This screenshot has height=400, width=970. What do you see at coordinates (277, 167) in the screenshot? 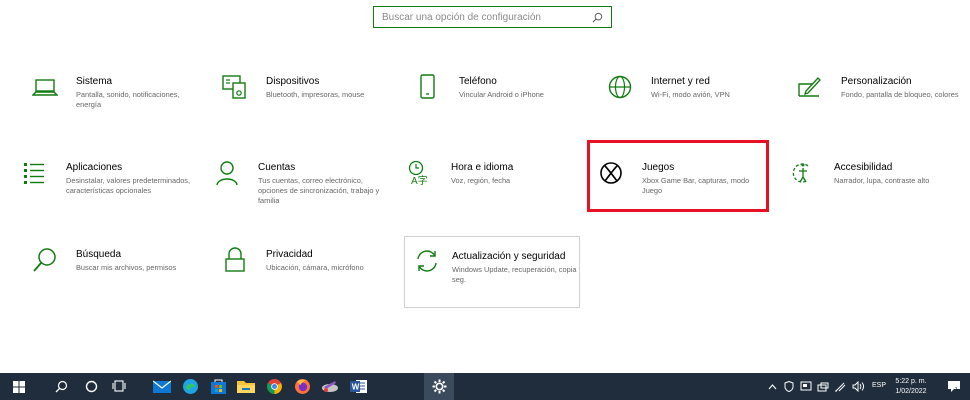
I see `tile-title: Cuentas` at bounding box center [277, 167].